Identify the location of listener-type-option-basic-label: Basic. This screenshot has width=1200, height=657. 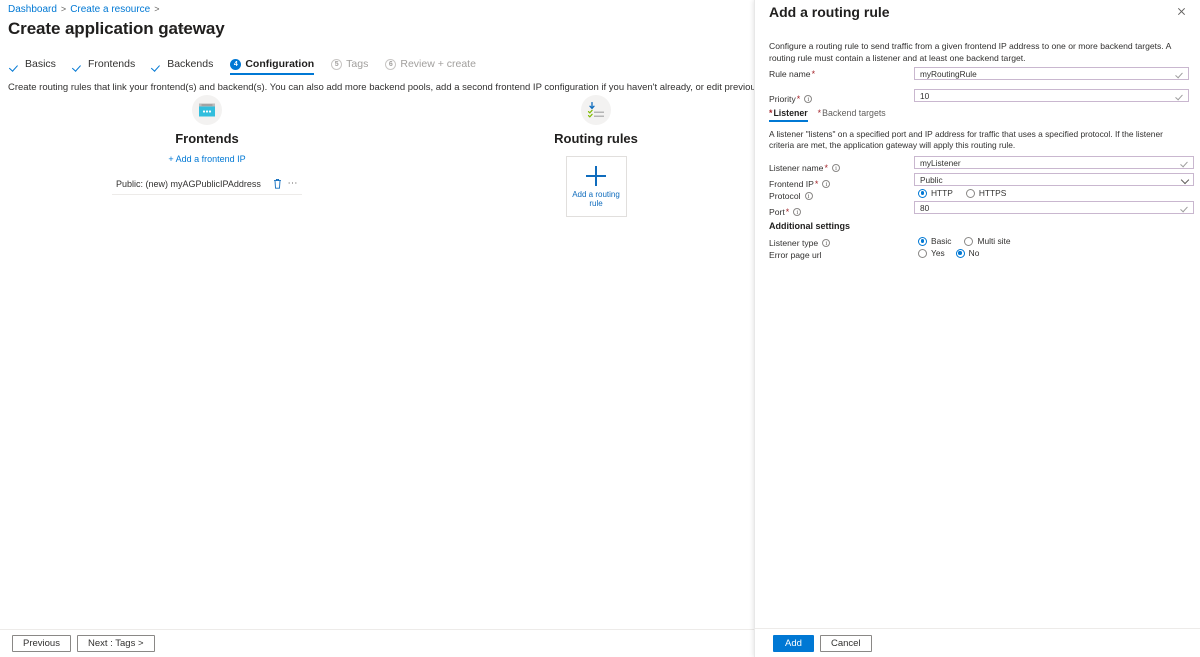
(941, 241).